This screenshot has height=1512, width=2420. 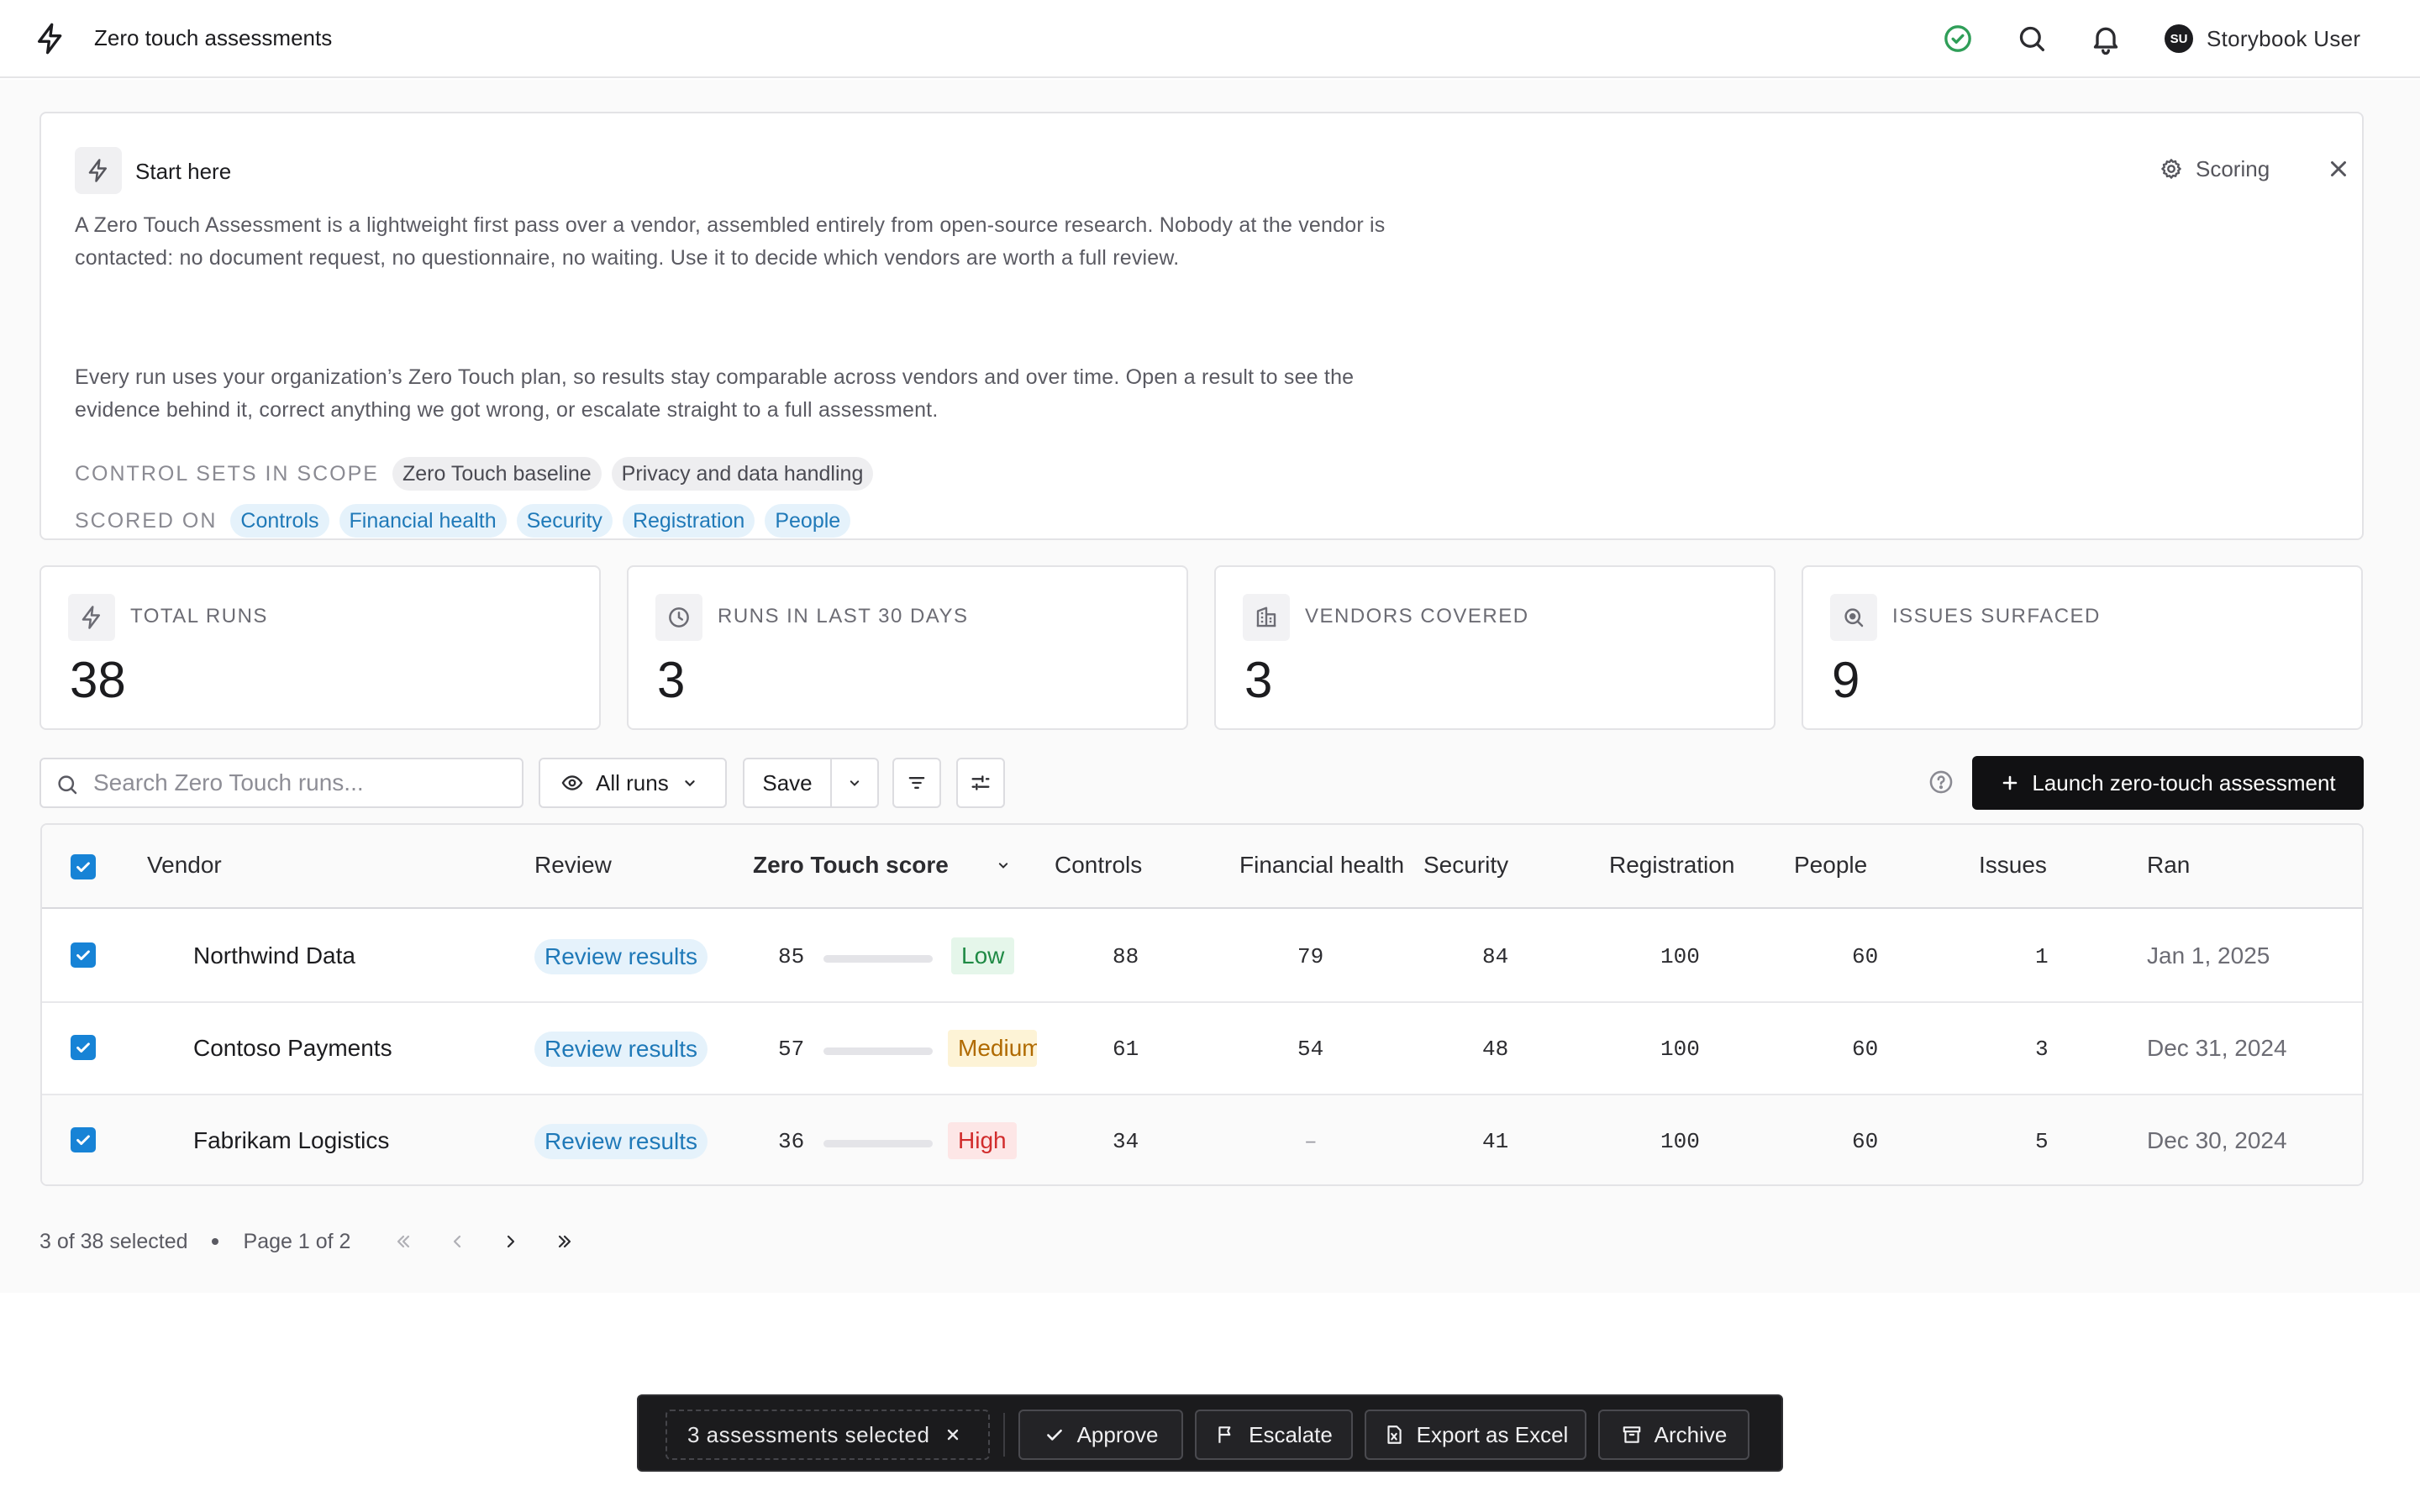 I want to click on risk-badge: Medium, so click(x=992, y=1048).